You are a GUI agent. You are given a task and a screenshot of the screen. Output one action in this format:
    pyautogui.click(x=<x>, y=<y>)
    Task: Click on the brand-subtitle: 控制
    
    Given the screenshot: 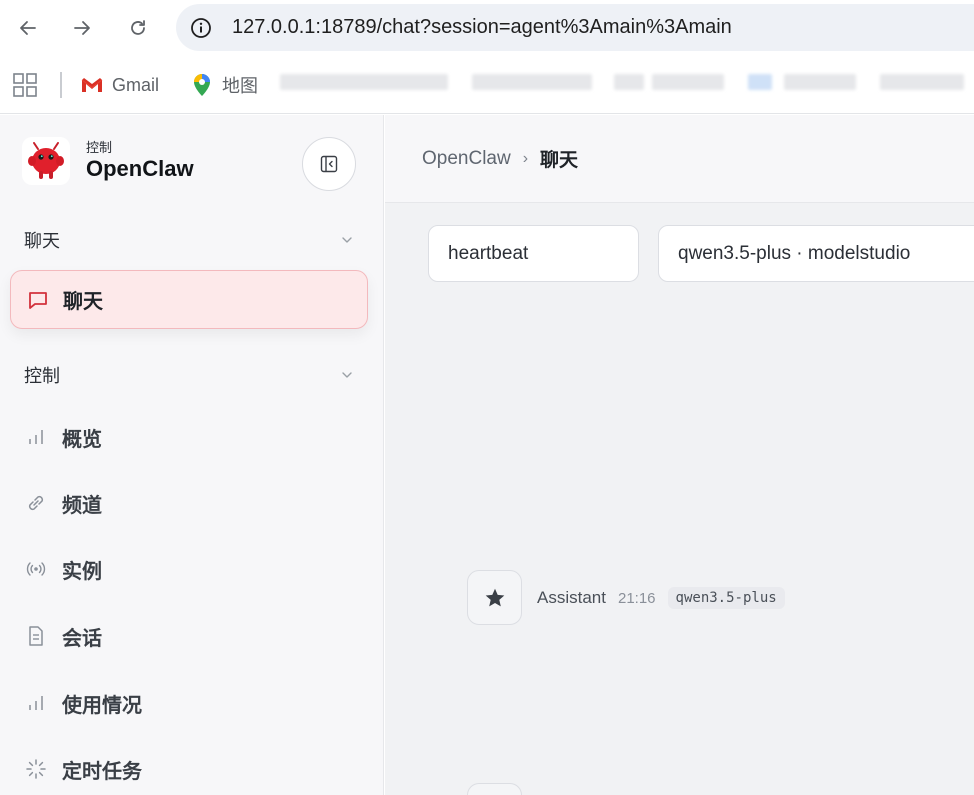 What is the action you would take?
    pyautogui.click(x=99, y=147)
    